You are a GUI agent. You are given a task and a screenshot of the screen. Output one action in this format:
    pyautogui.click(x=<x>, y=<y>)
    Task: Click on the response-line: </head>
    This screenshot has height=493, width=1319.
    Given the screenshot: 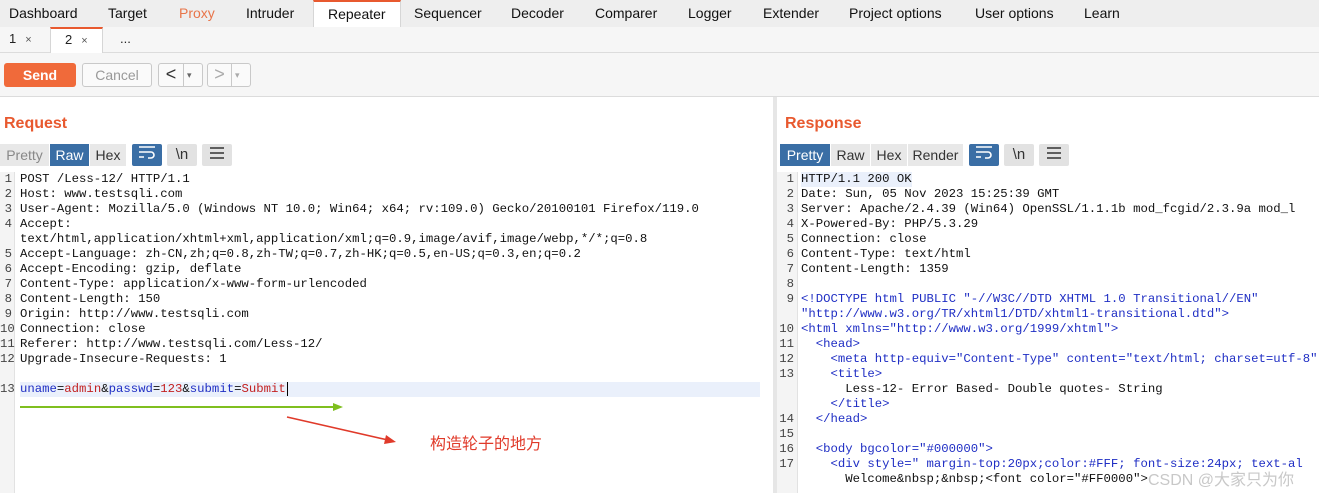 What is the action you would take?
    pyautogui.click(x=834, y=419)
    